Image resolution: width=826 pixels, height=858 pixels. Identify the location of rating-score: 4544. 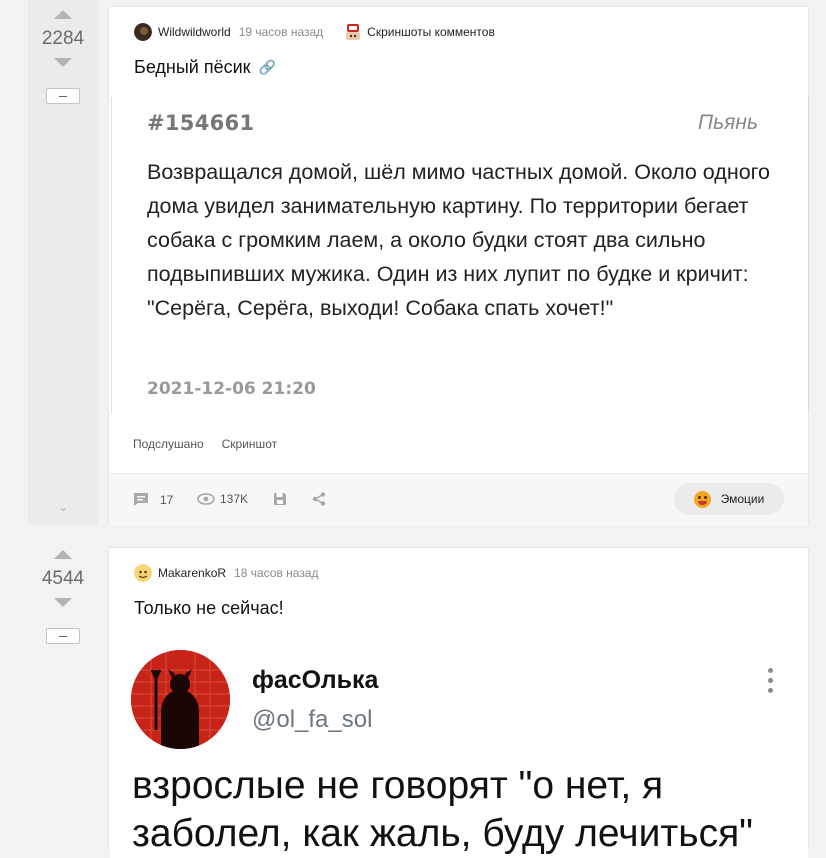
(63, 578).